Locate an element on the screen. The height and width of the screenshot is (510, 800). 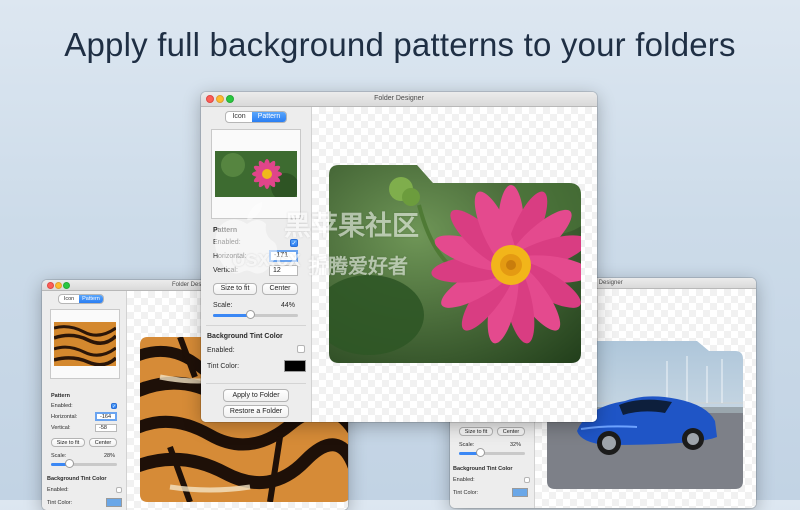
vertical-input: 12 is located at coordinates (283, 270).